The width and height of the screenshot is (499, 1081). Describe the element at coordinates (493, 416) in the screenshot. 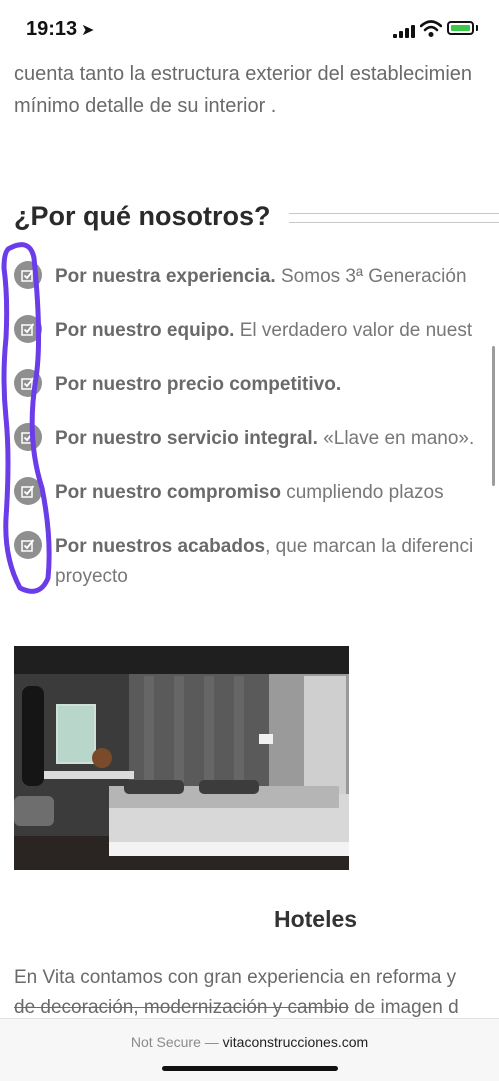

I see `scrollbar` at that location.